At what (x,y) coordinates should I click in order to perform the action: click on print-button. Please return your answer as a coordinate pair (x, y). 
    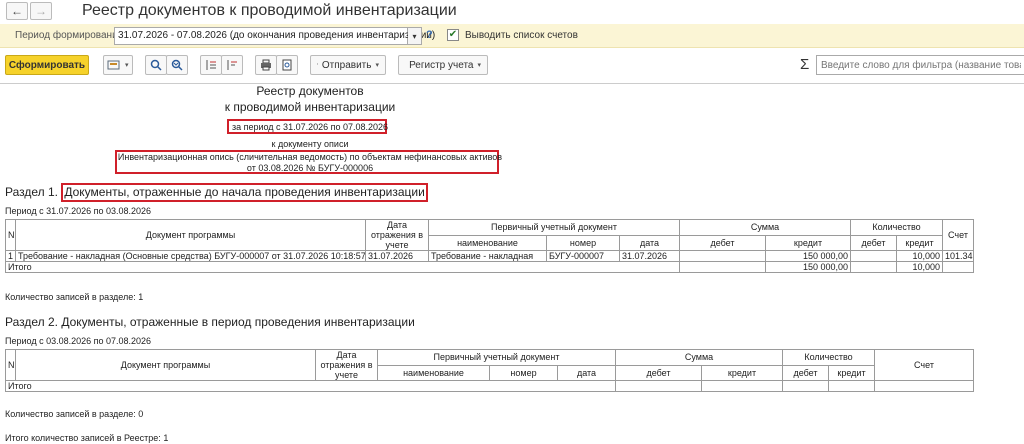
    Looking at the image, I should click on (266, 65).